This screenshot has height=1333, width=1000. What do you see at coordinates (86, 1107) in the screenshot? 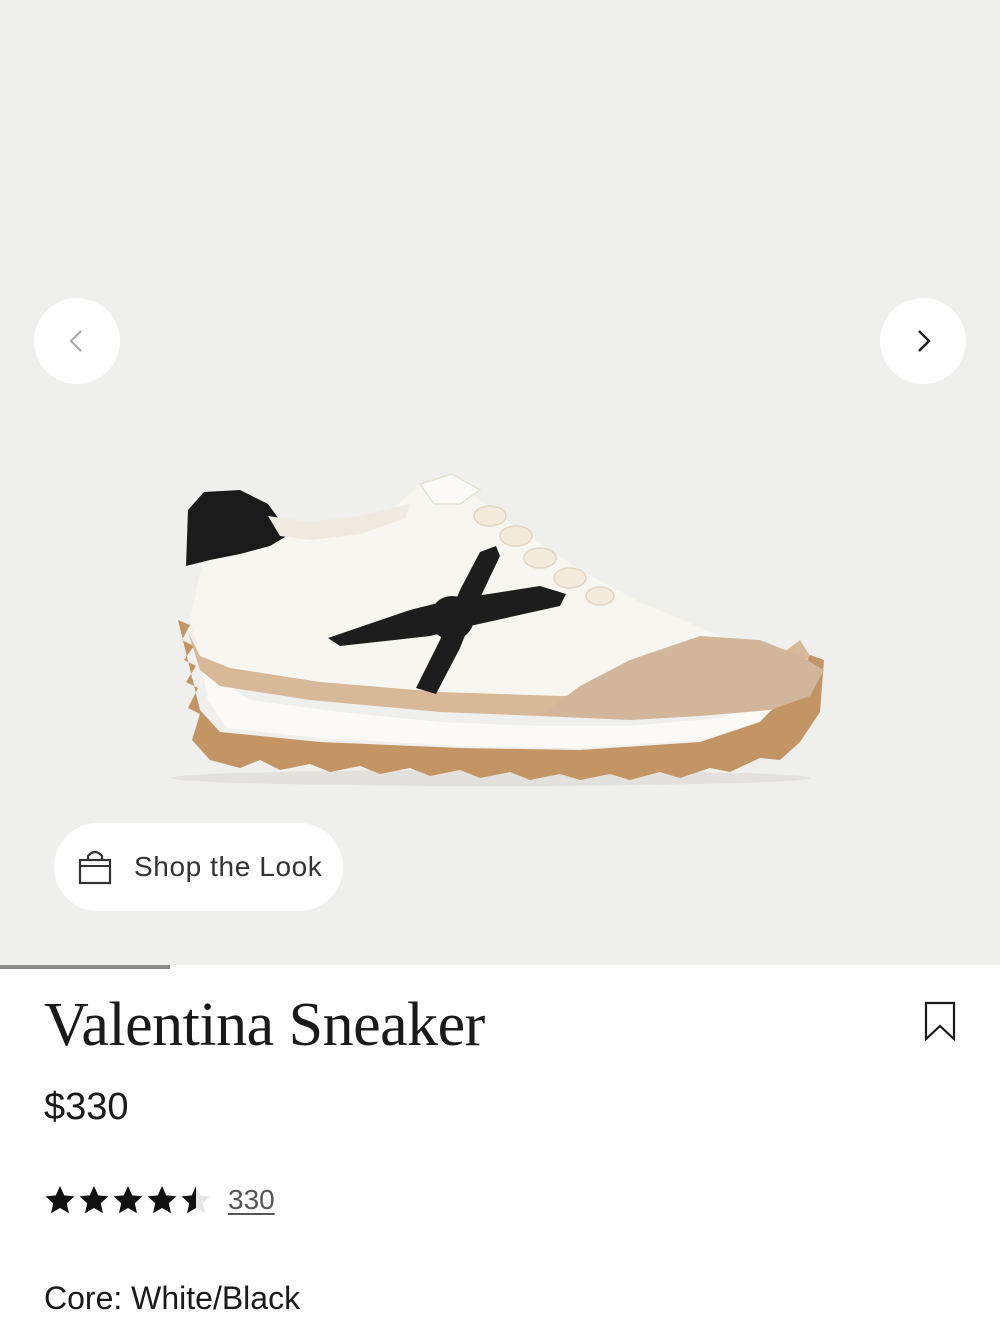
I see `product-price: $330` at bounding box center [86, 1107].